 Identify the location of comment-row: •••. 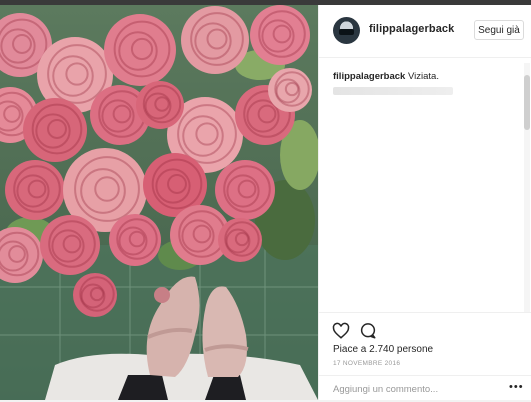
(425, 388).